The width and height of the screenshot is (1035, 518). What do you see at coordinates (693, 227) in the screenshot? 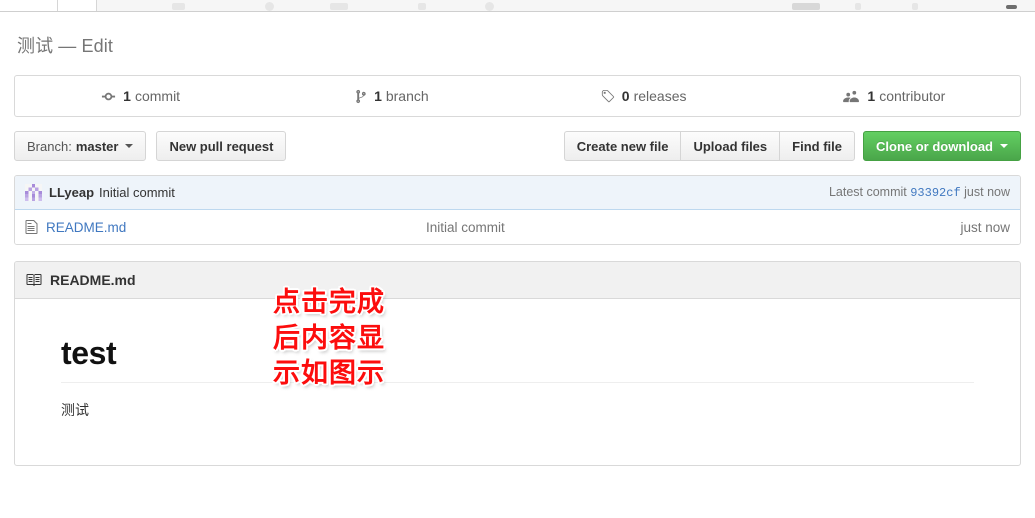
I see `file-commit-message: Initial commit` at bounding box center [693, 227].